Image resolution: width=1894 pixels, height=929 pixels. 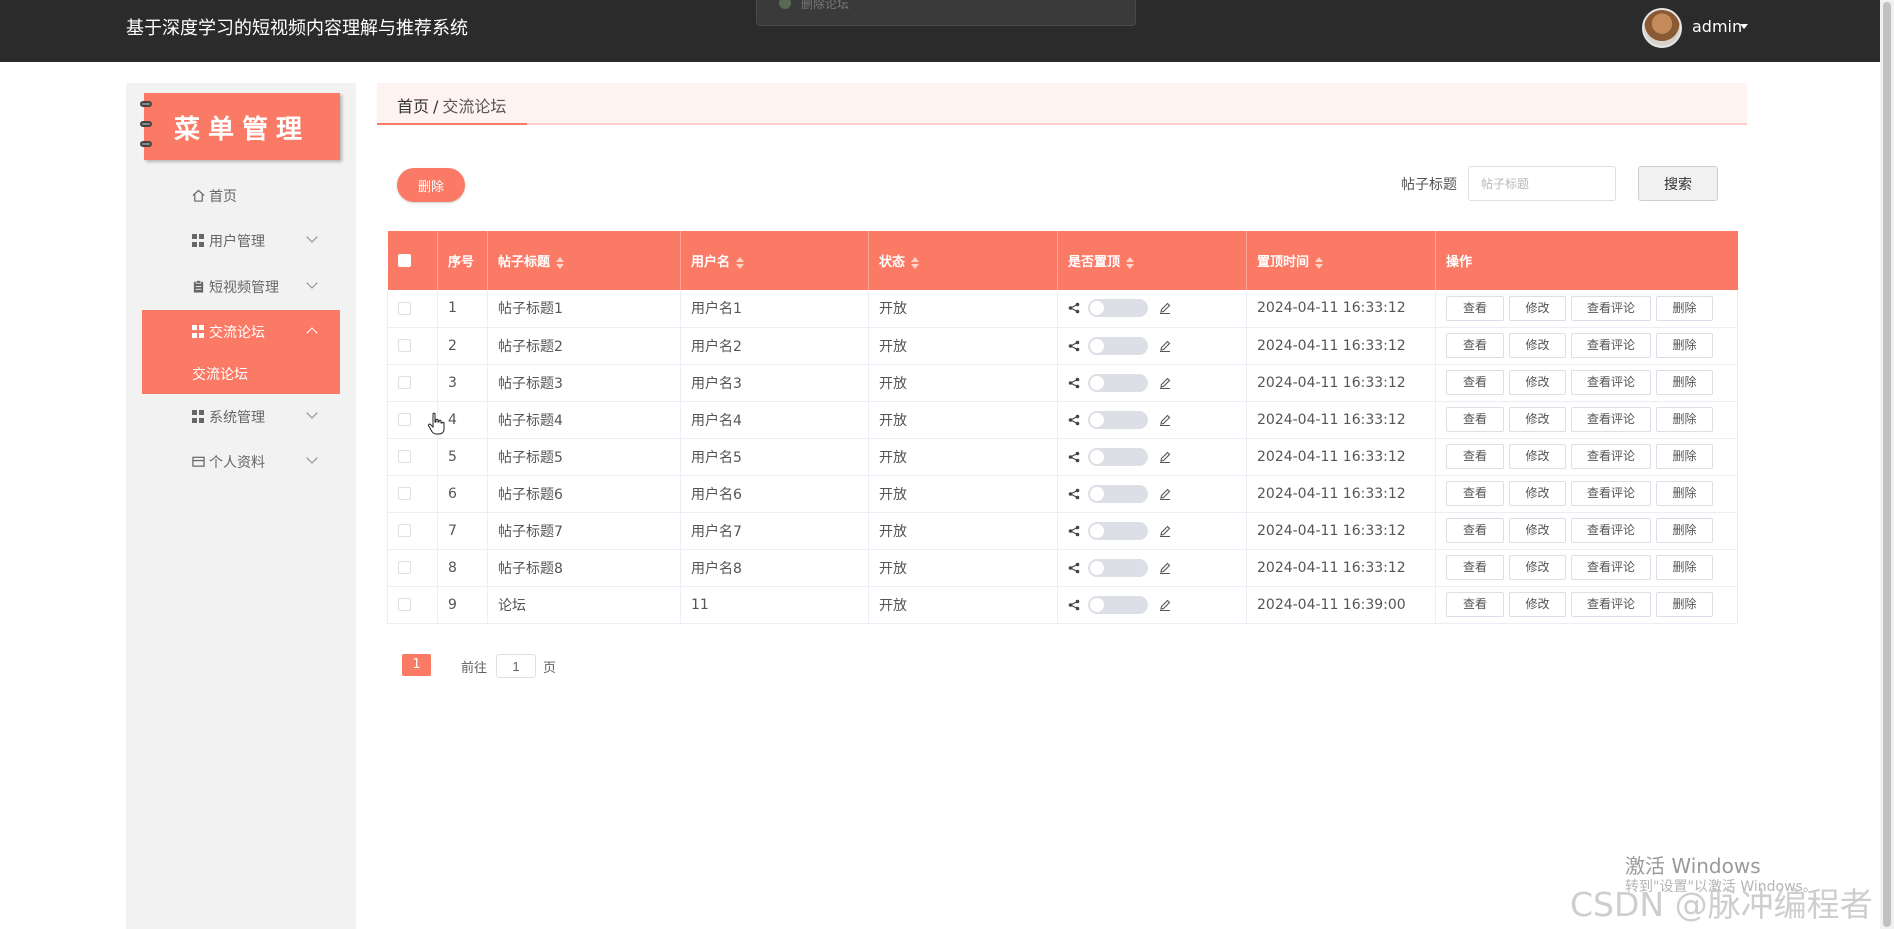 I want to click on page-number-current: 1, so click(x=416, y=665).